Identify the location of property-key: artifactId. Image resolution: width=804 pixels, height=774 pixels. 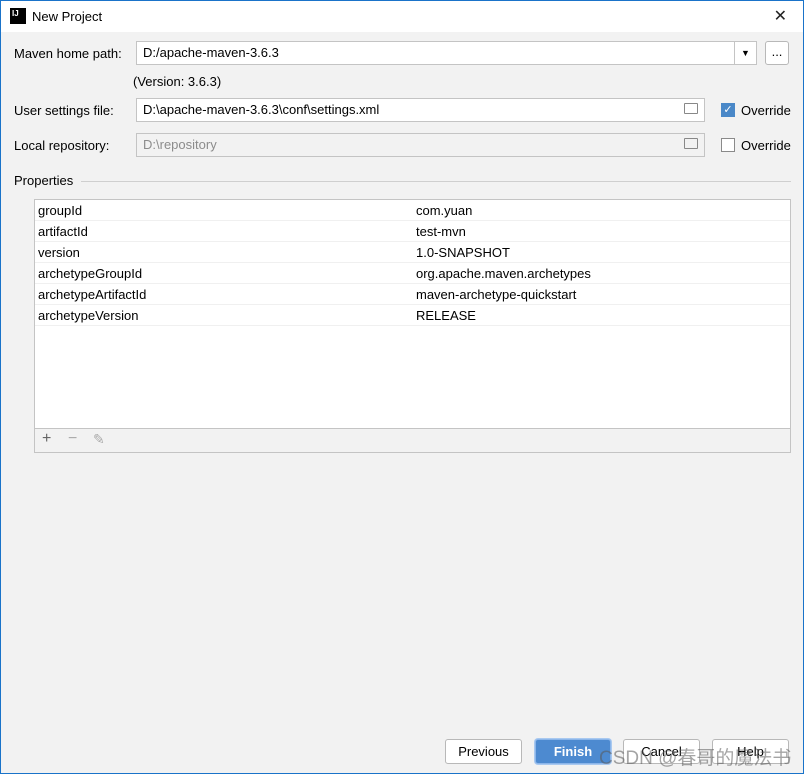
(63, 231).